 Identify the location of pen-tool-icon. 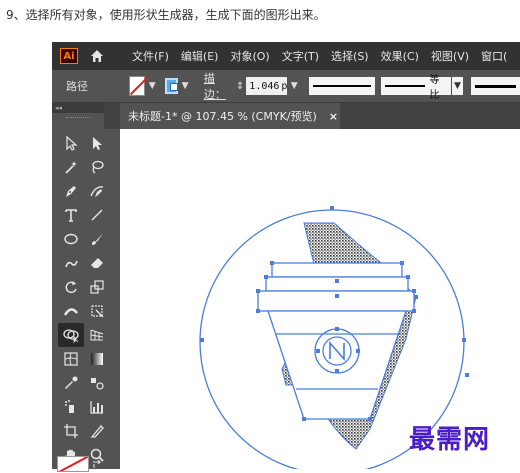
(71, 191).